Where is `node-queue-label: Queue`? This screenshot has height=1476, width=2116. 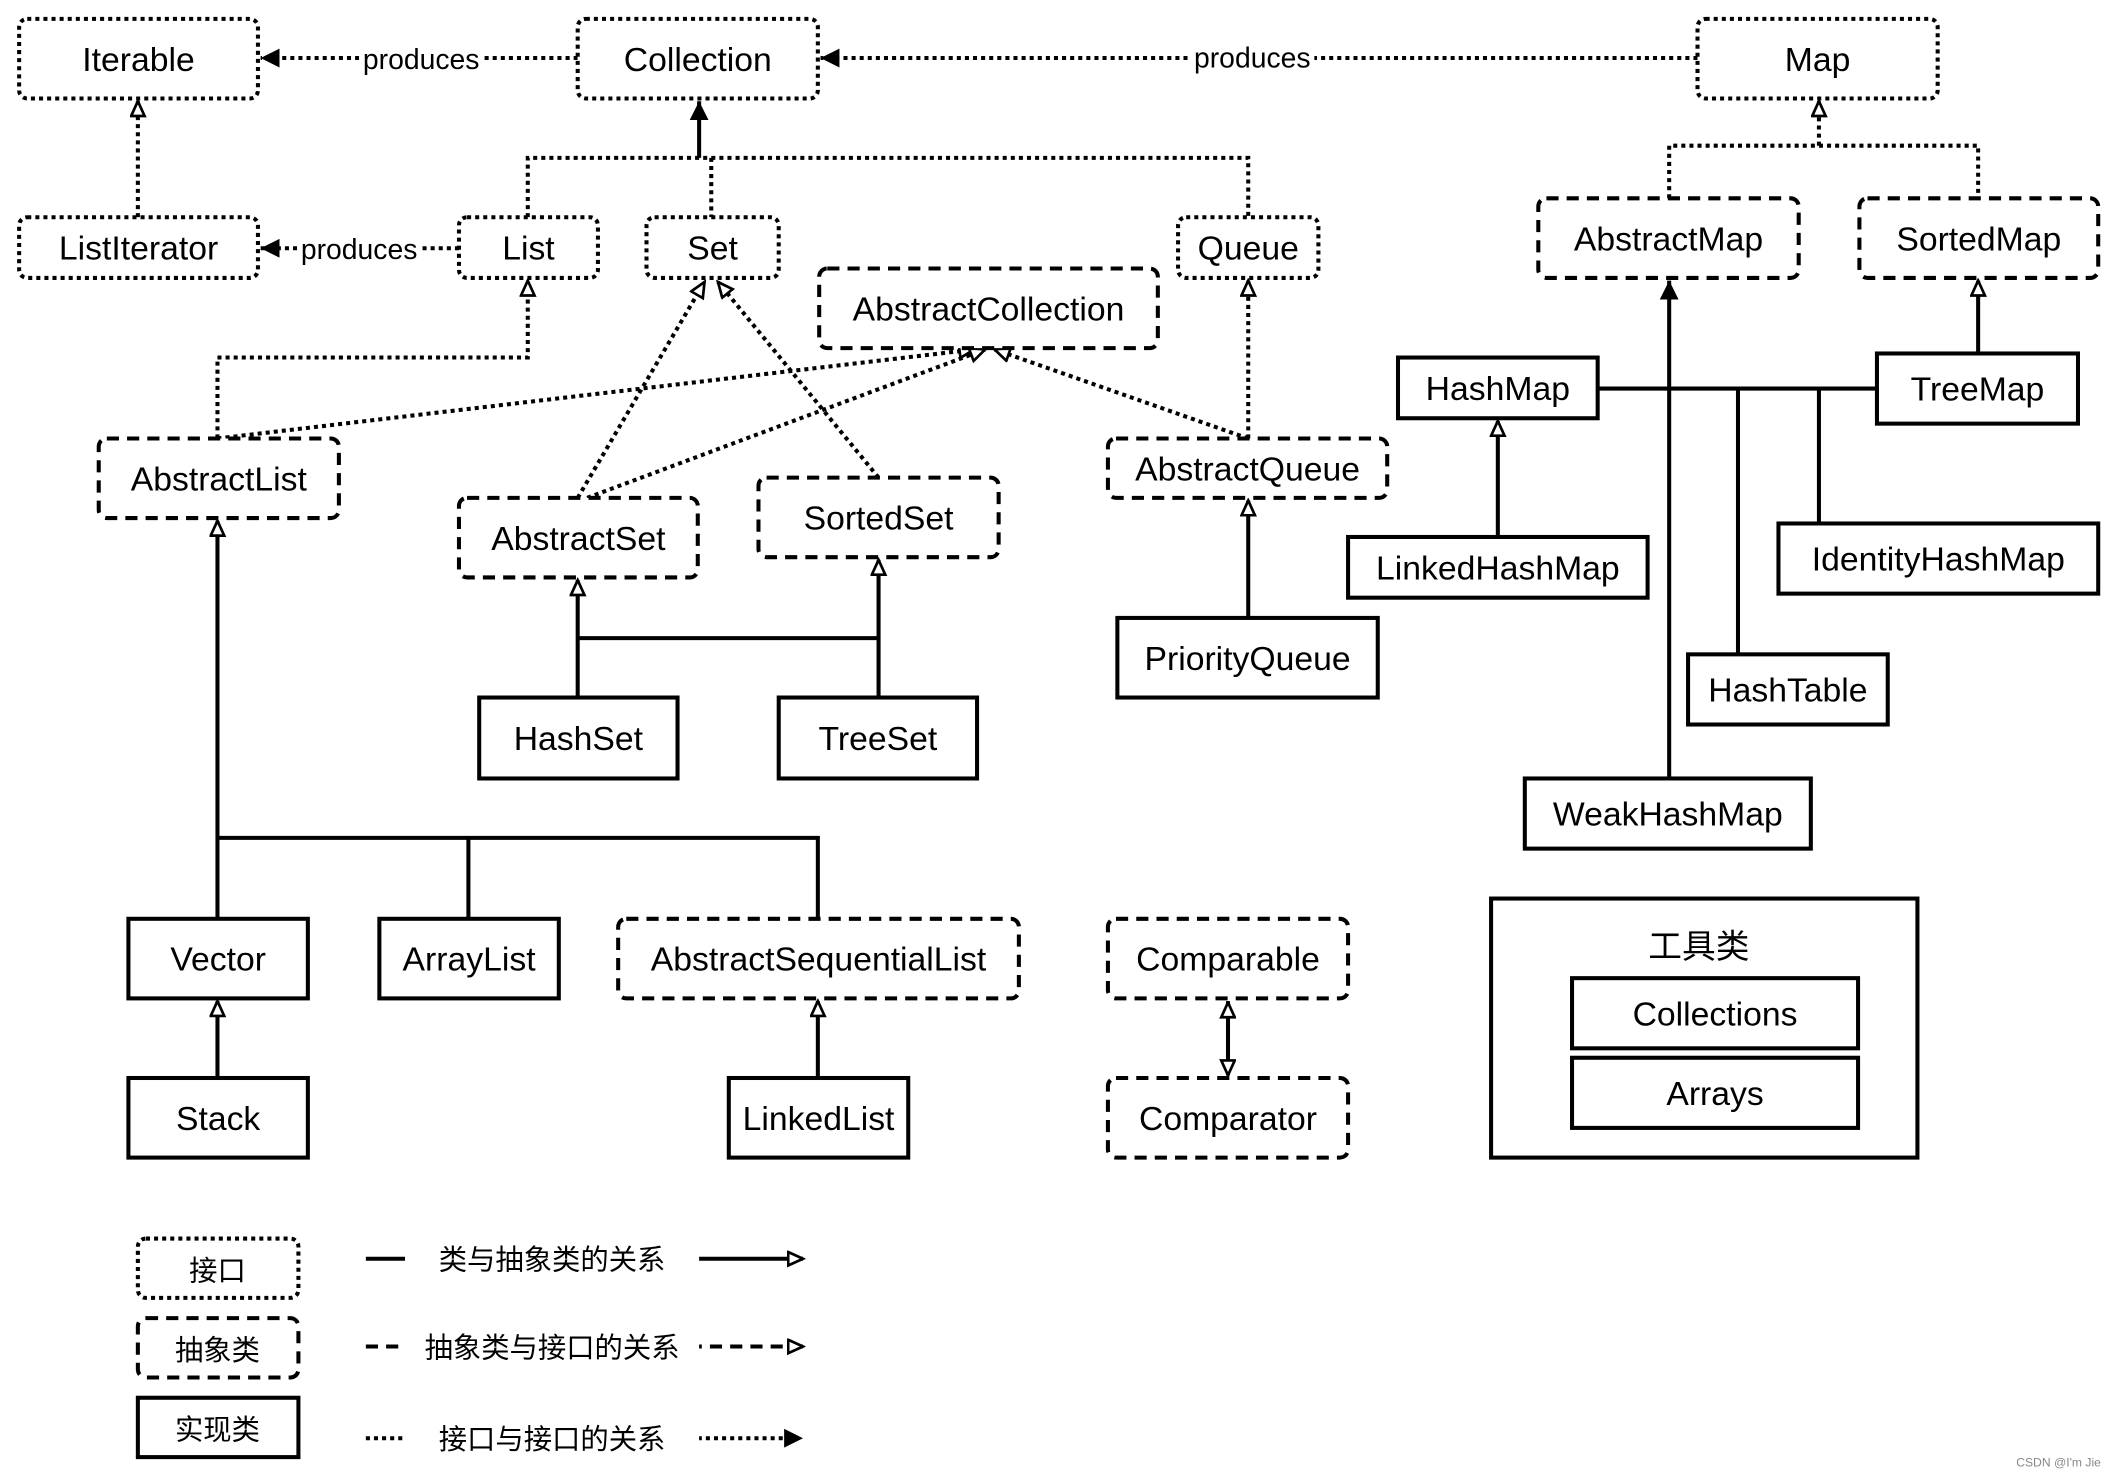
node-queue-label: Queue is located at coordinates (1248, 249).